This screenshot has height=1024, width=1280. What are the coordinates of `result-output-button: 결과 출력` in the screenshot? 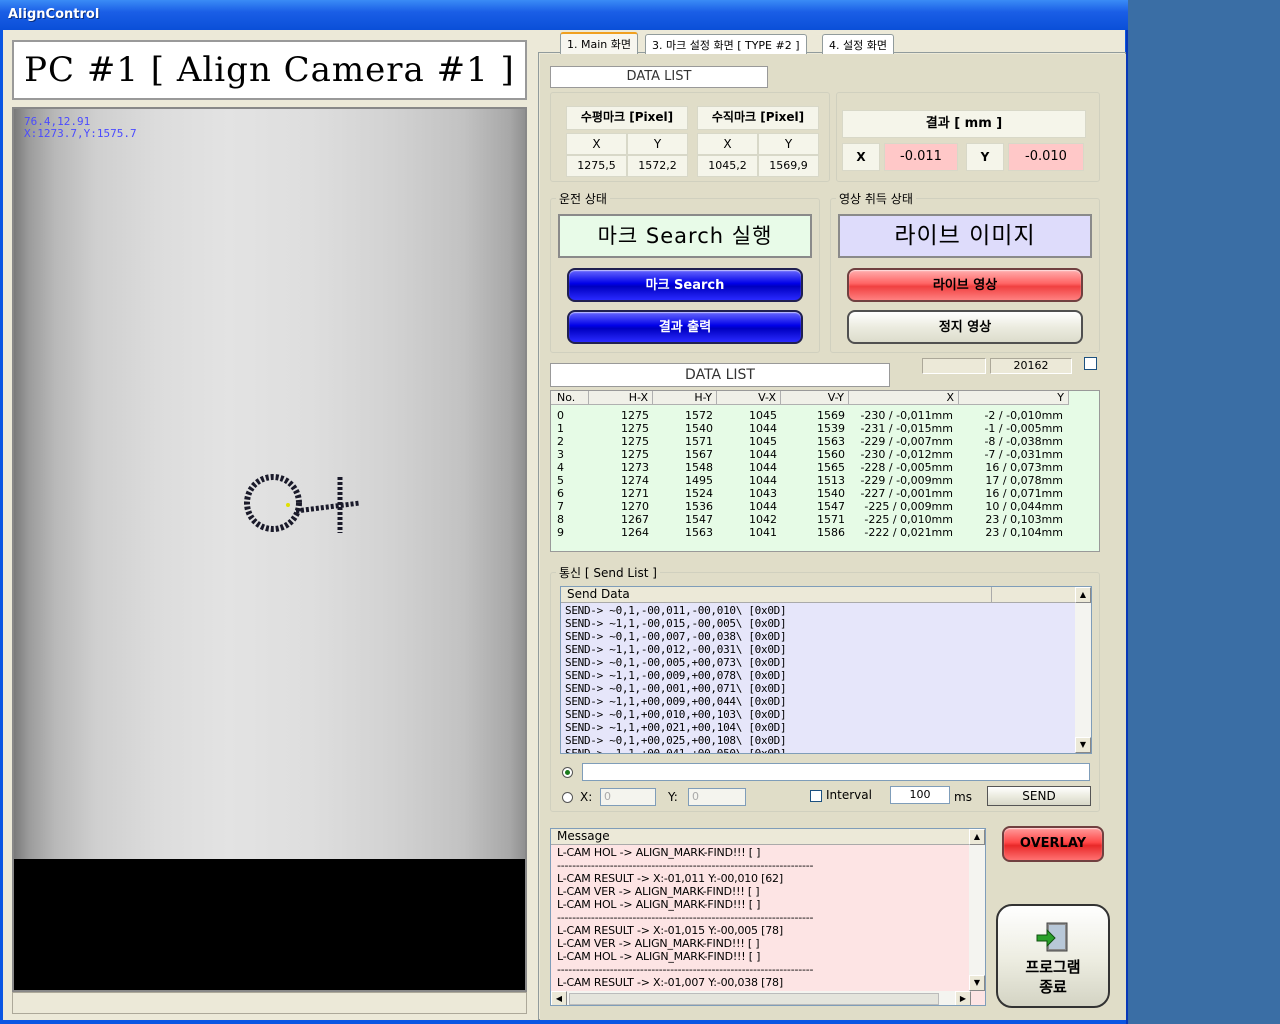 It's located at (685, 327).